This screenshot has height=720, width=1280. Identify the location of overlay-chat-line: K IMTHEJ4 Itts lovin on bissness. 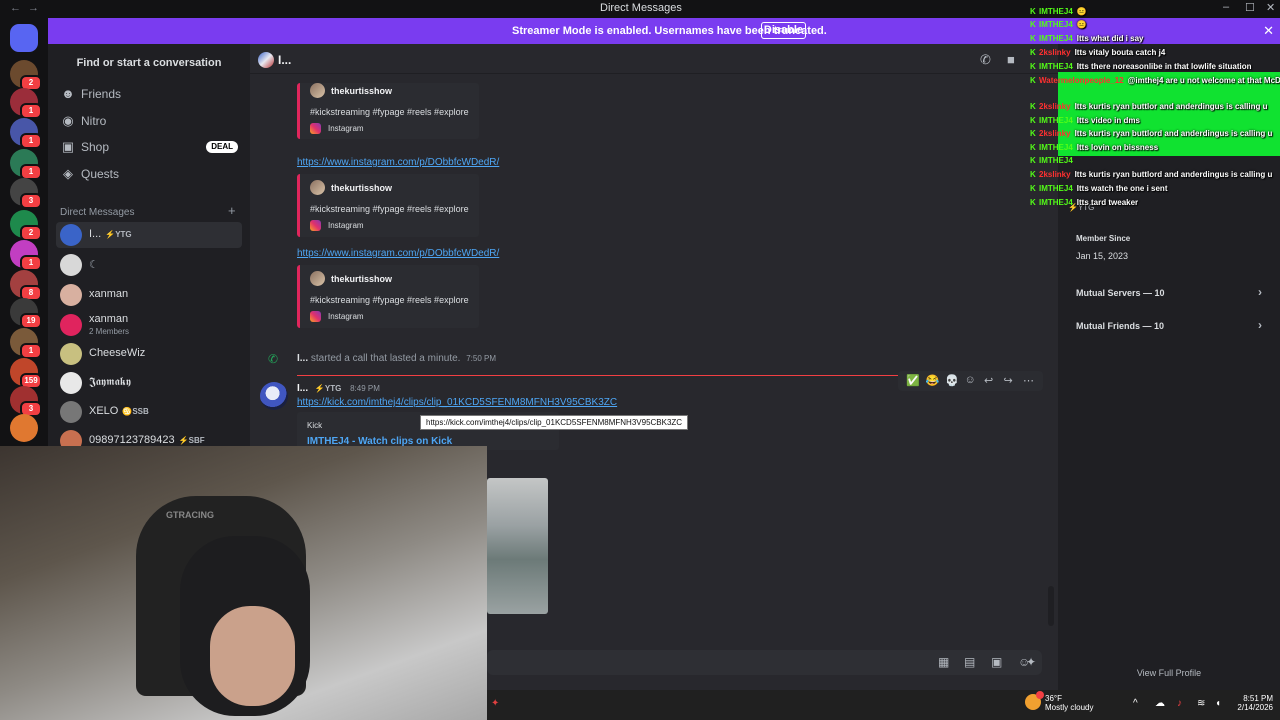
(1094, 149).